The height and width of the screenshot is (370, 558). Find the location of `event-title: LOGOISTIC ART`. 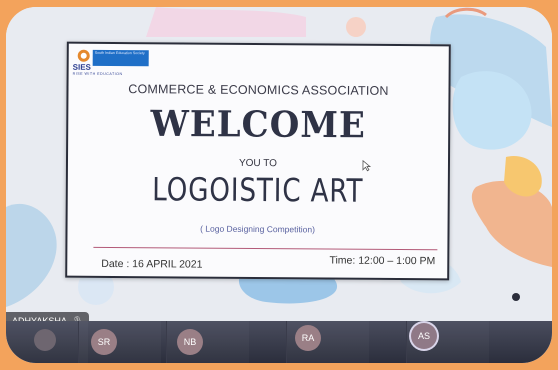

event-title: LOGOISTIC ART is located at coordinates (258, 190).